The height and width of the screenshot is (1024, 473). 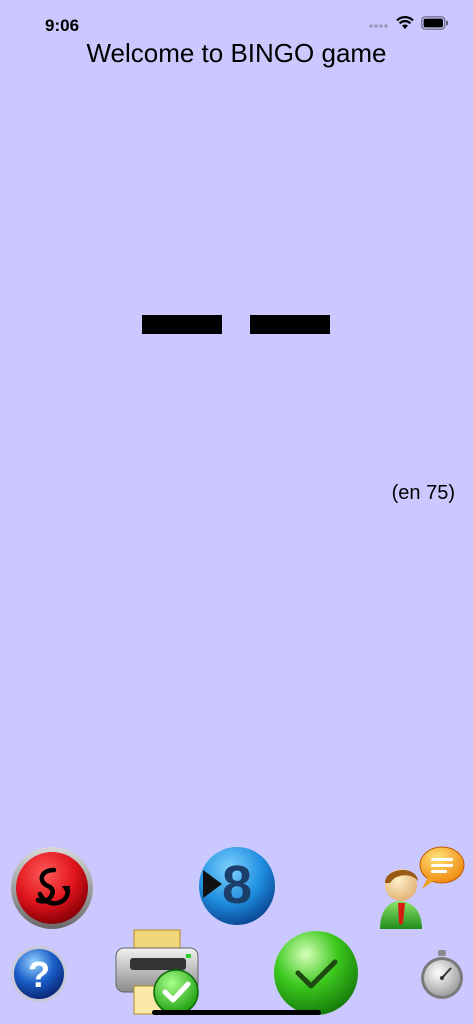 I want to click on page-title: Welcome to BINGO game, so click(x=236, y=53).